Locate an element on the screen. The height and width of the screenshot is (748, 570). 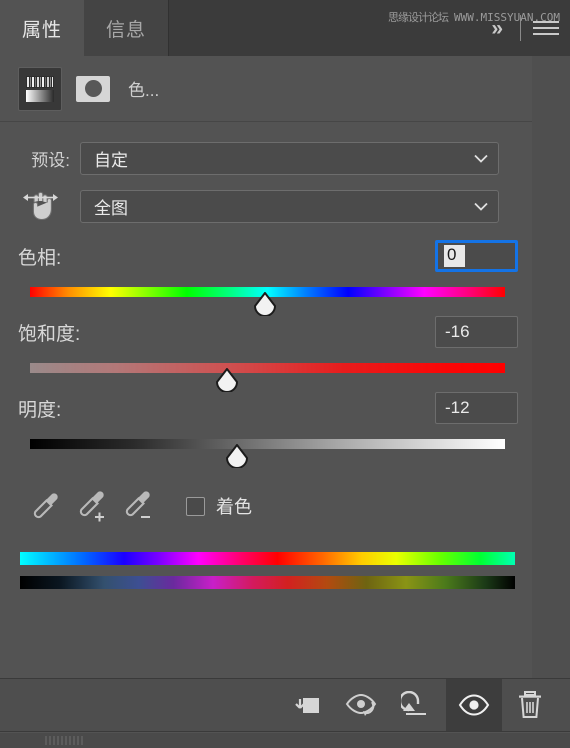
tab-info-label: 信息 is located at coordinates (126, 30).